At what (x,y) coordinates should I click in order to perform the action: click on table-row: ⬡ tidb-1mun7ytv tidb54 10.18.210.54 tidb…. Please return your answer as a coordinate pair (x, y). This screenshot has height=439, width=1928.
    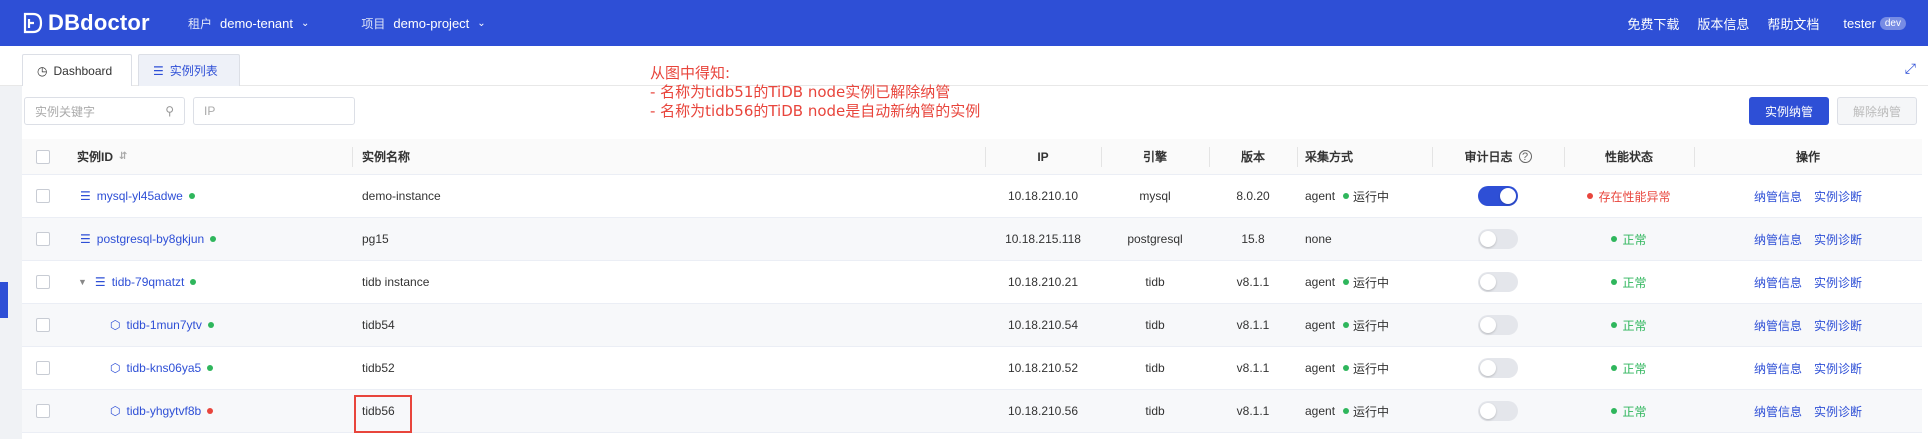
    Looking at the image, I should click on (972, 325).